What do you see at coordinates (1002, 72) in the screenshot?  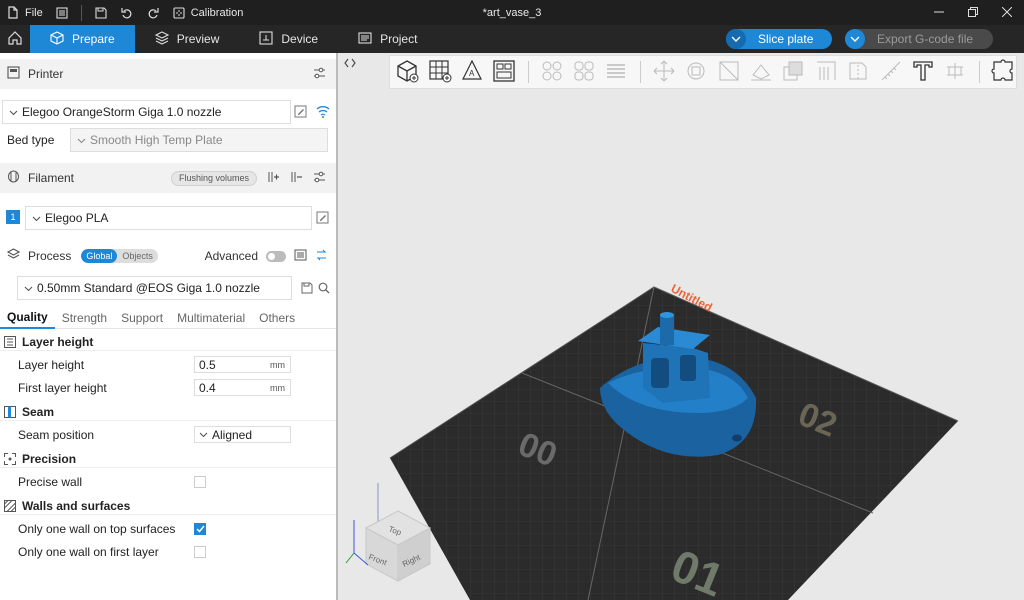 I see `assembly-button` at bounding box center [1002, 72].